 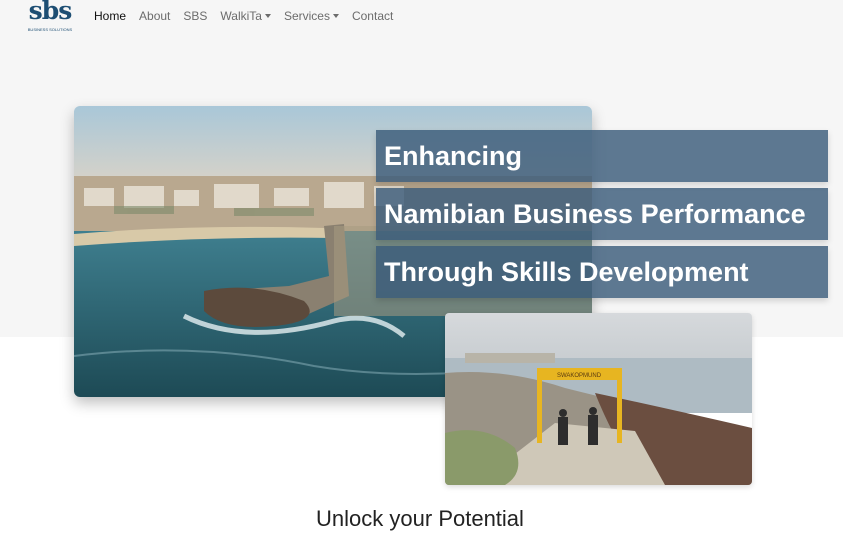 I want to click on nav-label: SBS, so click(x=195, y=16).